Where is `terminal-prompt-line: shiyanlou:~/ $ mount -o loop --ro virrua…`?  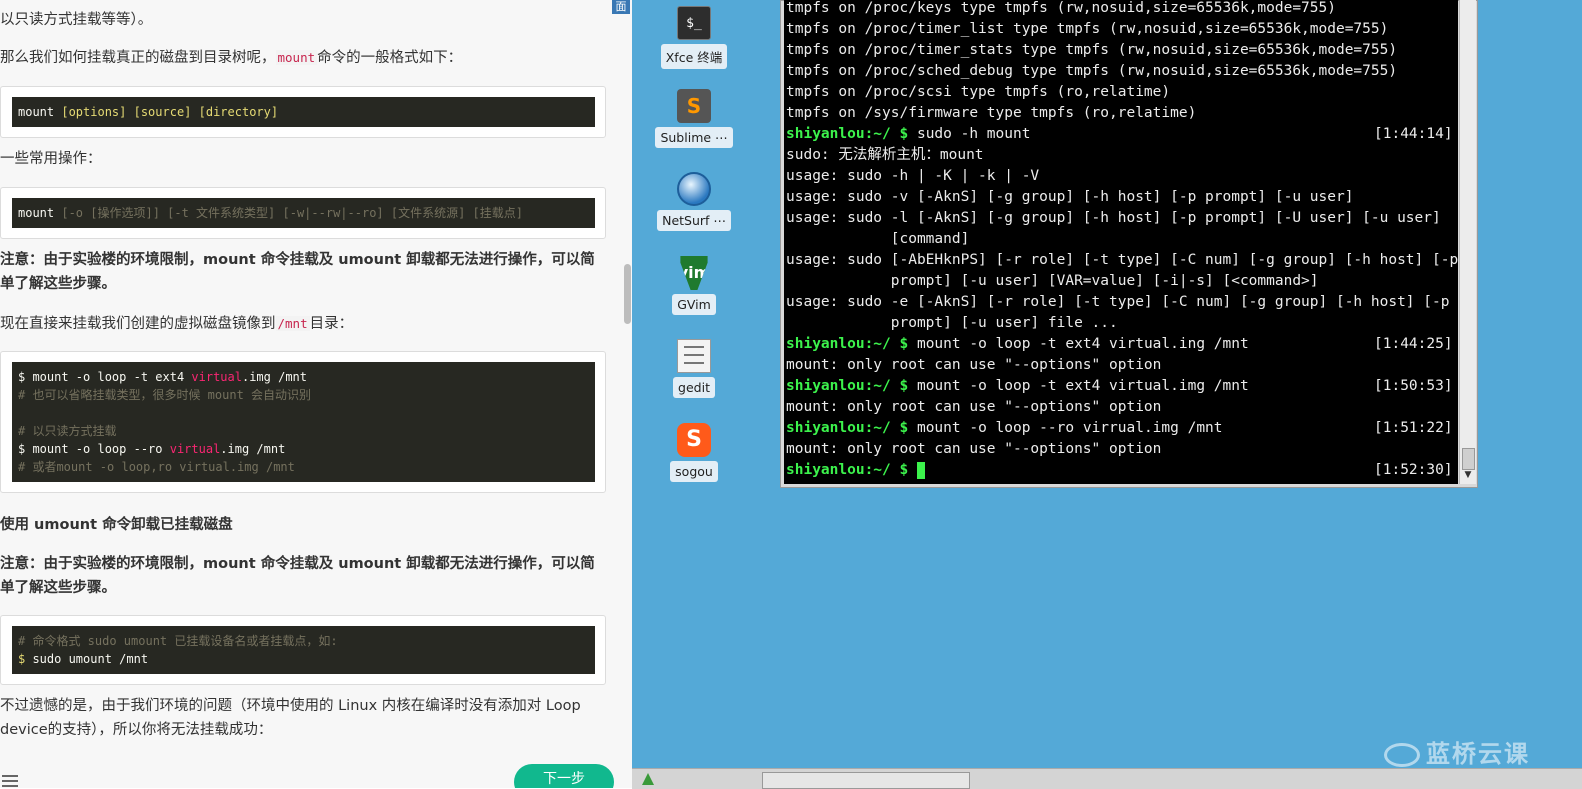
terminal-prompt-line: shiyanlou:~/ $ mount -o loop --ro virrua… is located at coordinates (1004, 428).